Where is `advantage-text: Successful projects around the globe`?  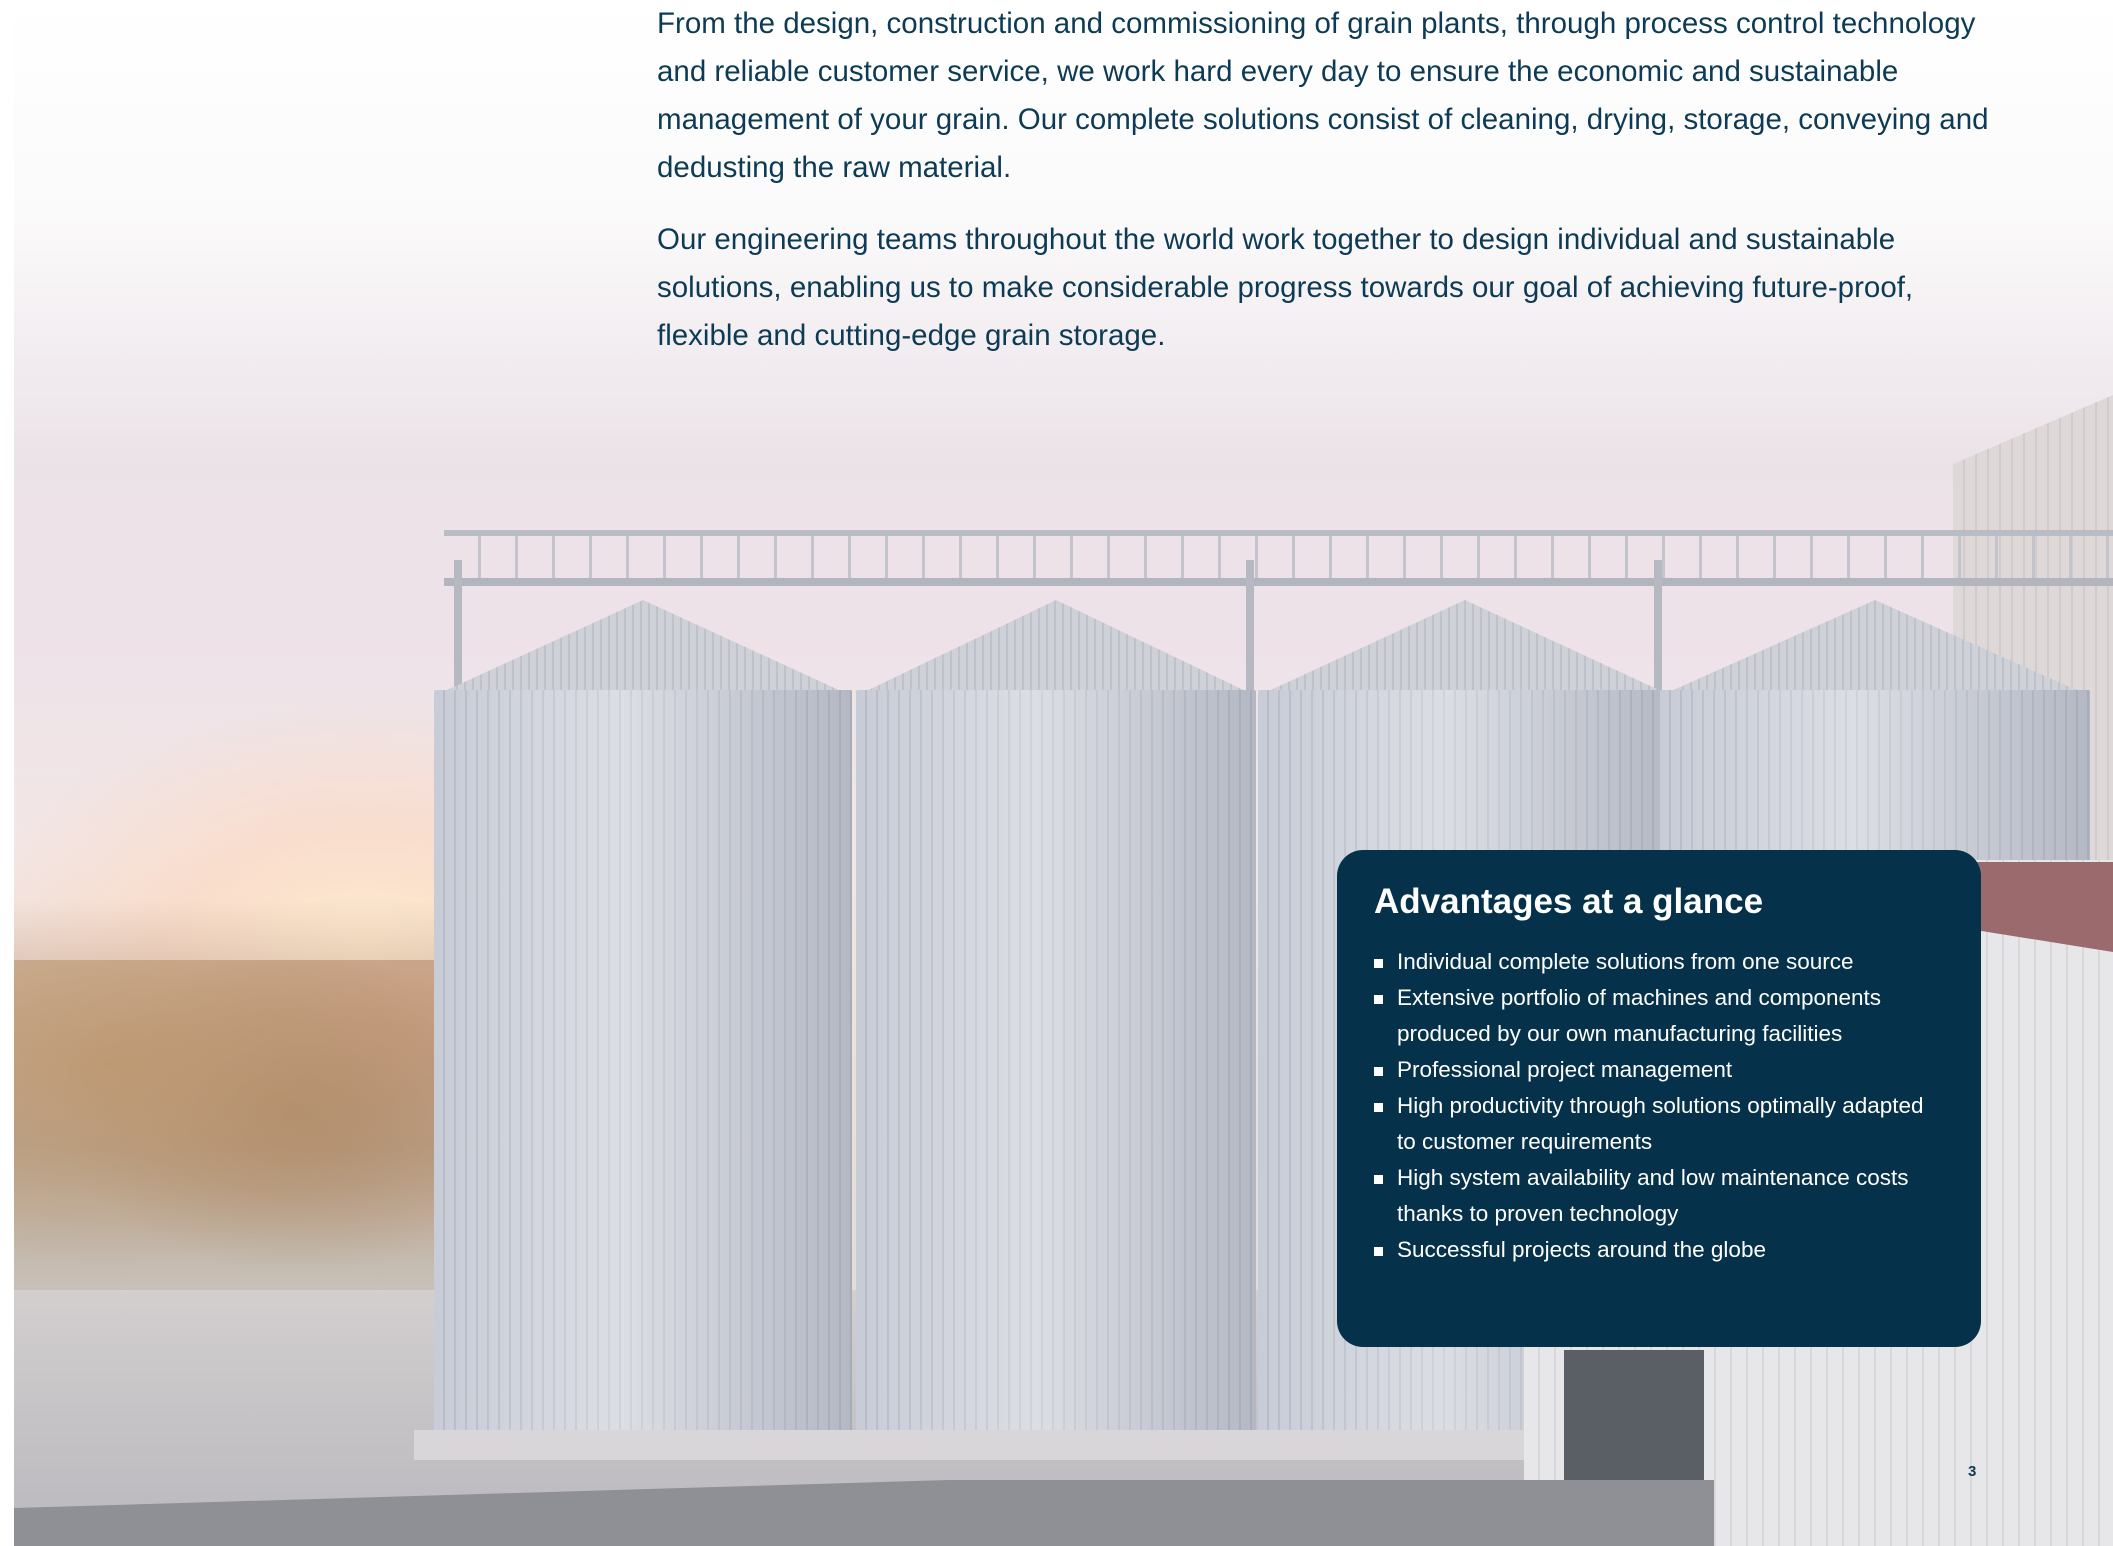 advantage-text: Successful projects around the globe is located at coordinates (1581, 1249).